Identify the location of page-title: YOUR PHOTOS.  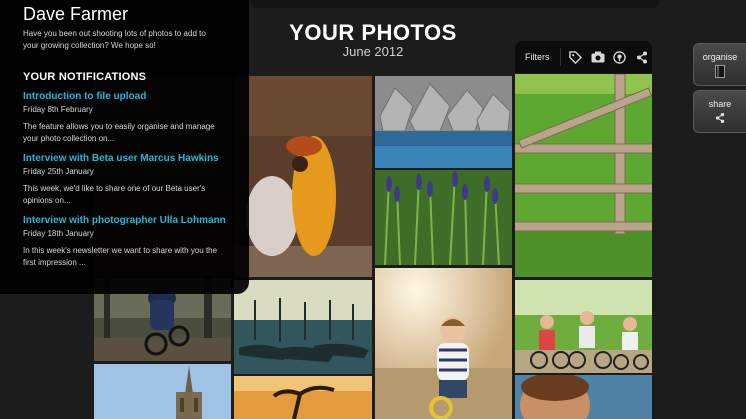
(373, 32).